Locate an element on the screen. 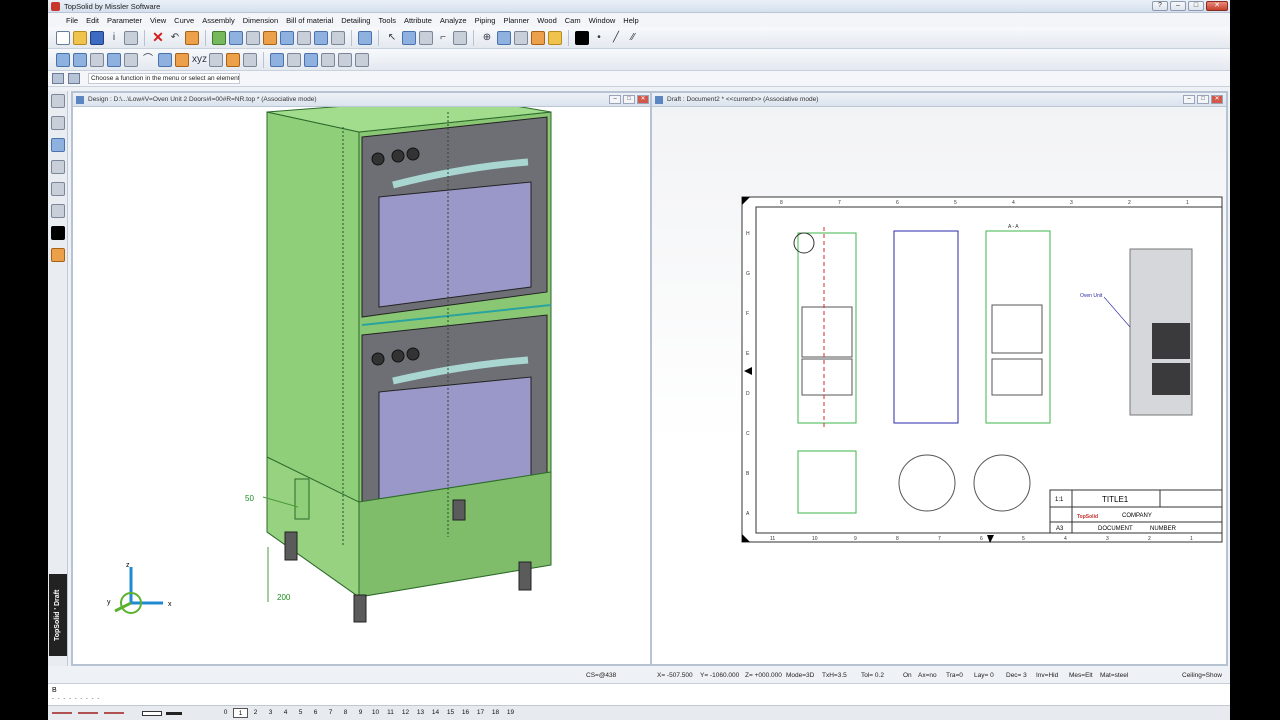 The height and width of the screenshot is (720, 1280). menu-item-detailing: Detailing is located at coordinates (355, 20).